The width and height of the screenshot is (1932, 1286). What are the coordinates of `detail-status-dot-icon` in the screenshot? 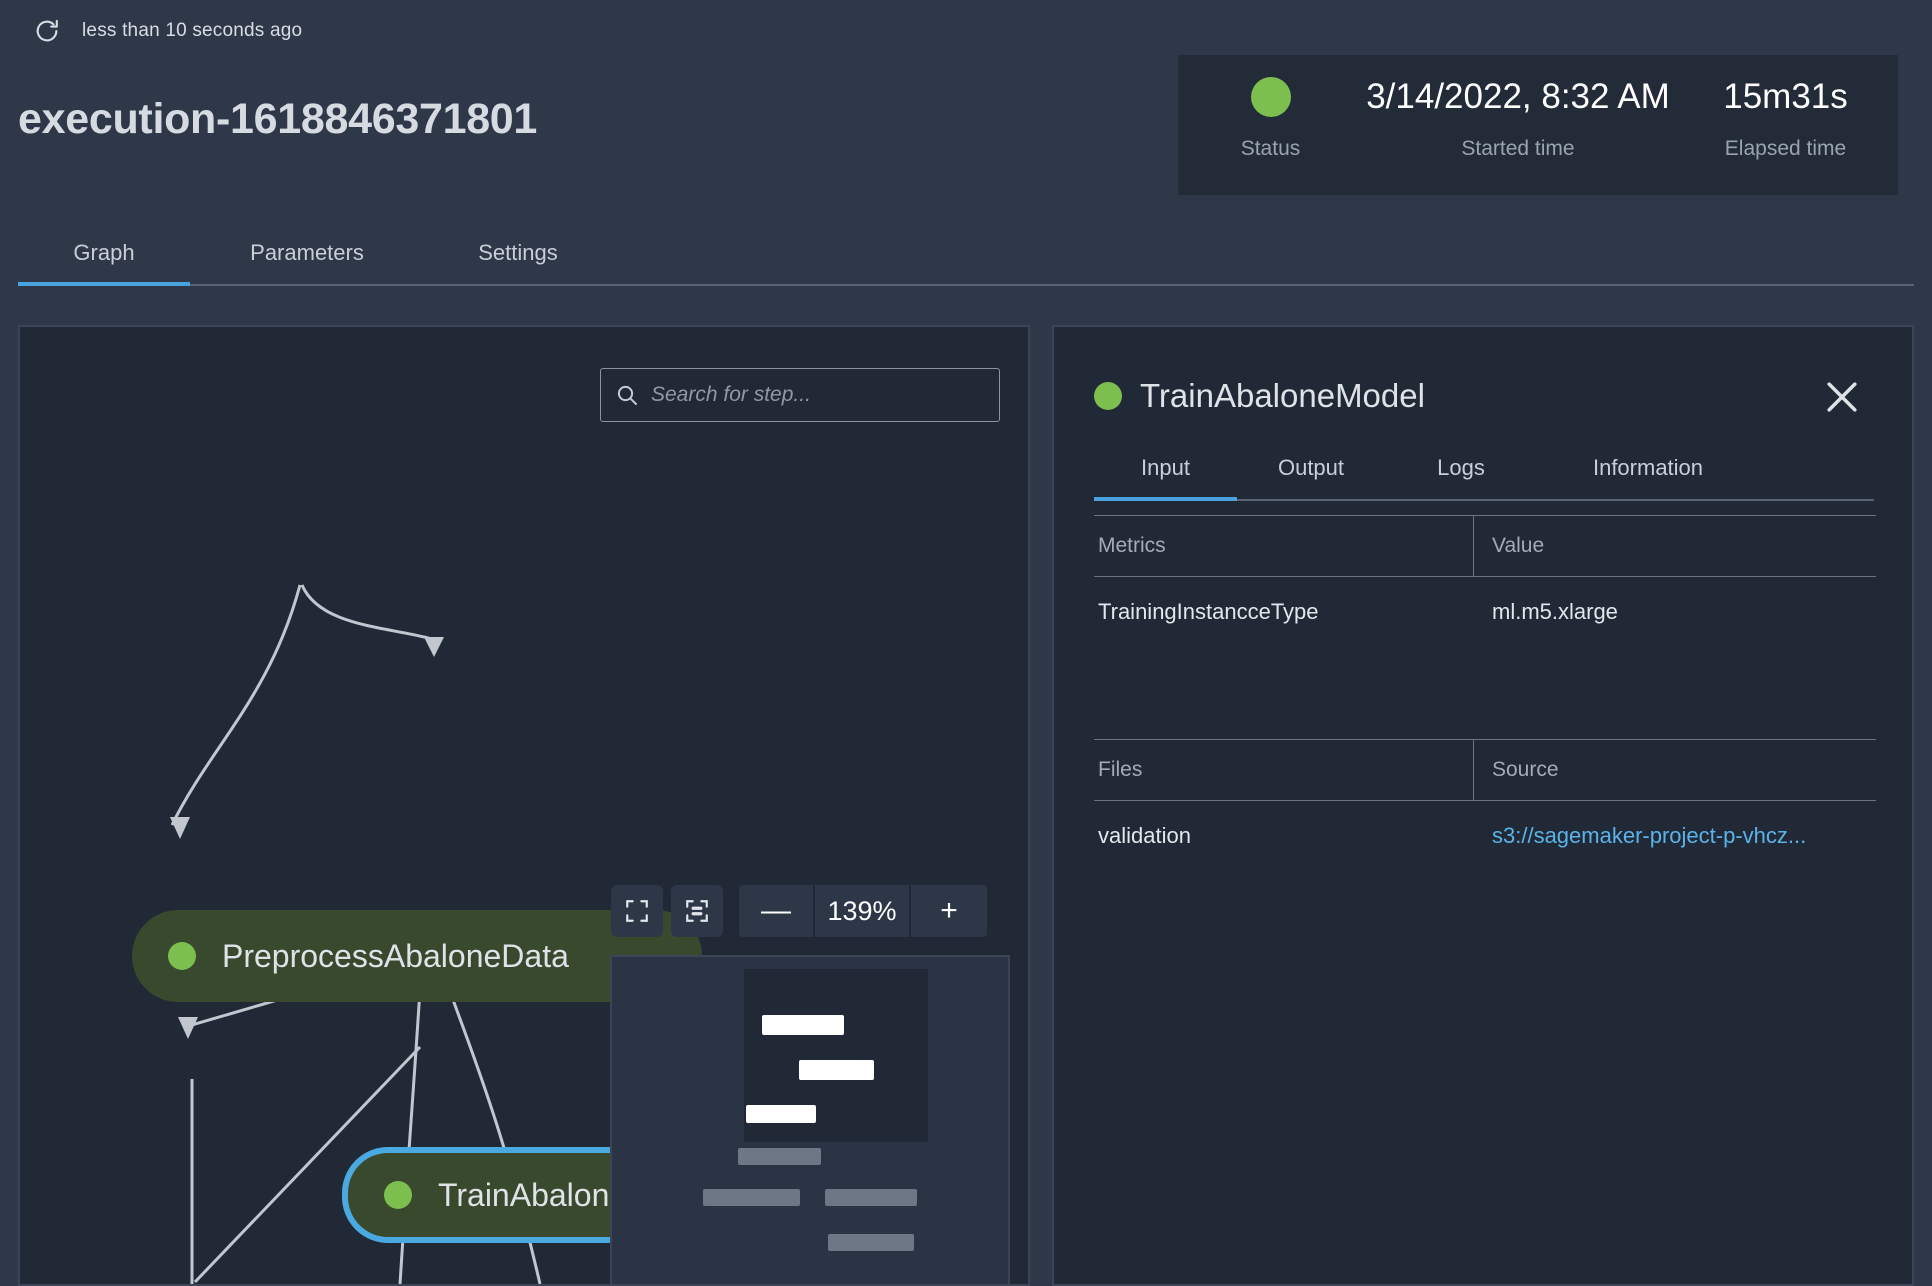 It's located at (1108, 396).